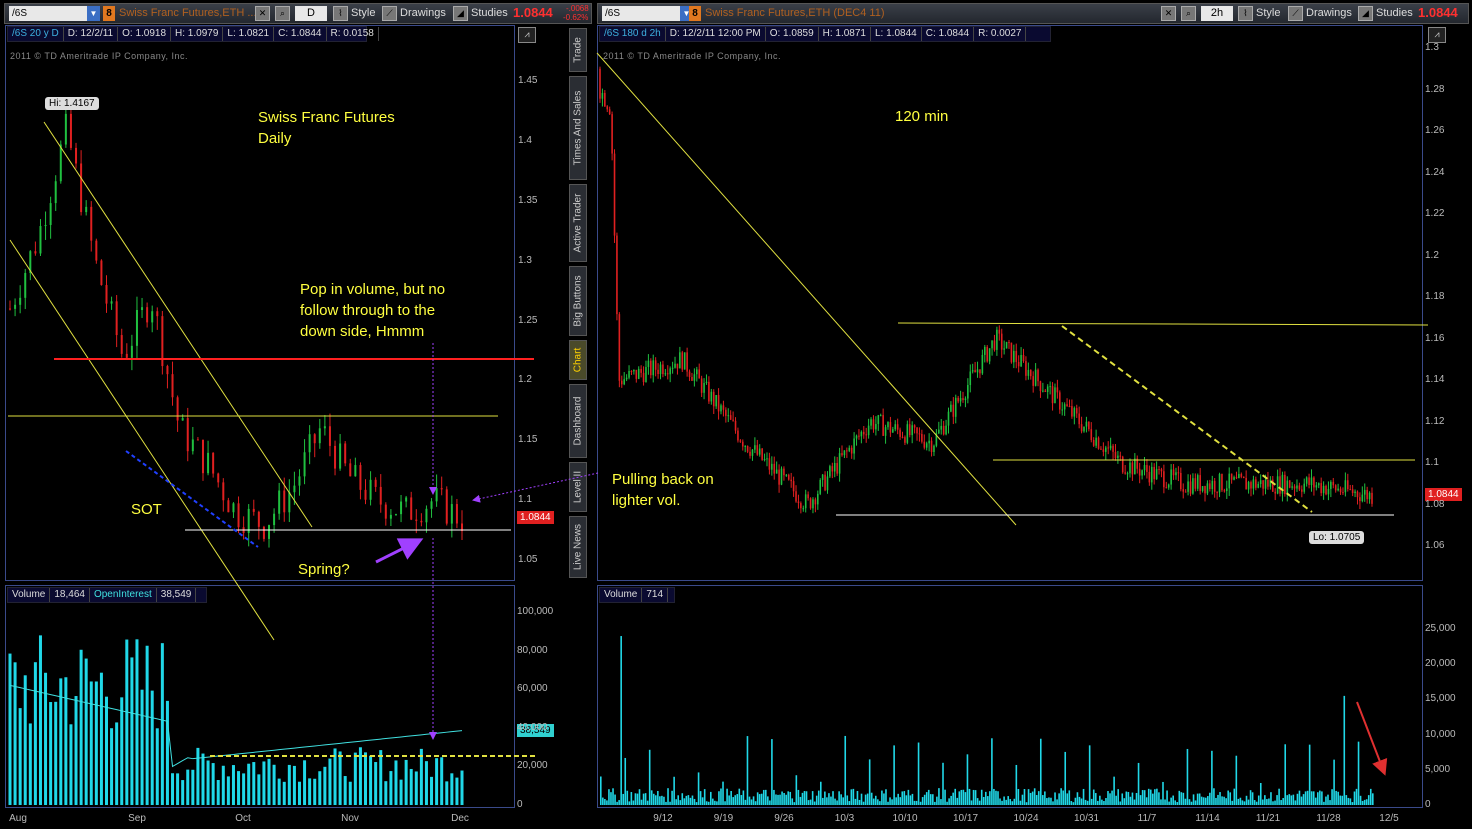 The width and height of the screenshot is (1472, 829). I want to click on right-top-line, so click(1163, 324).